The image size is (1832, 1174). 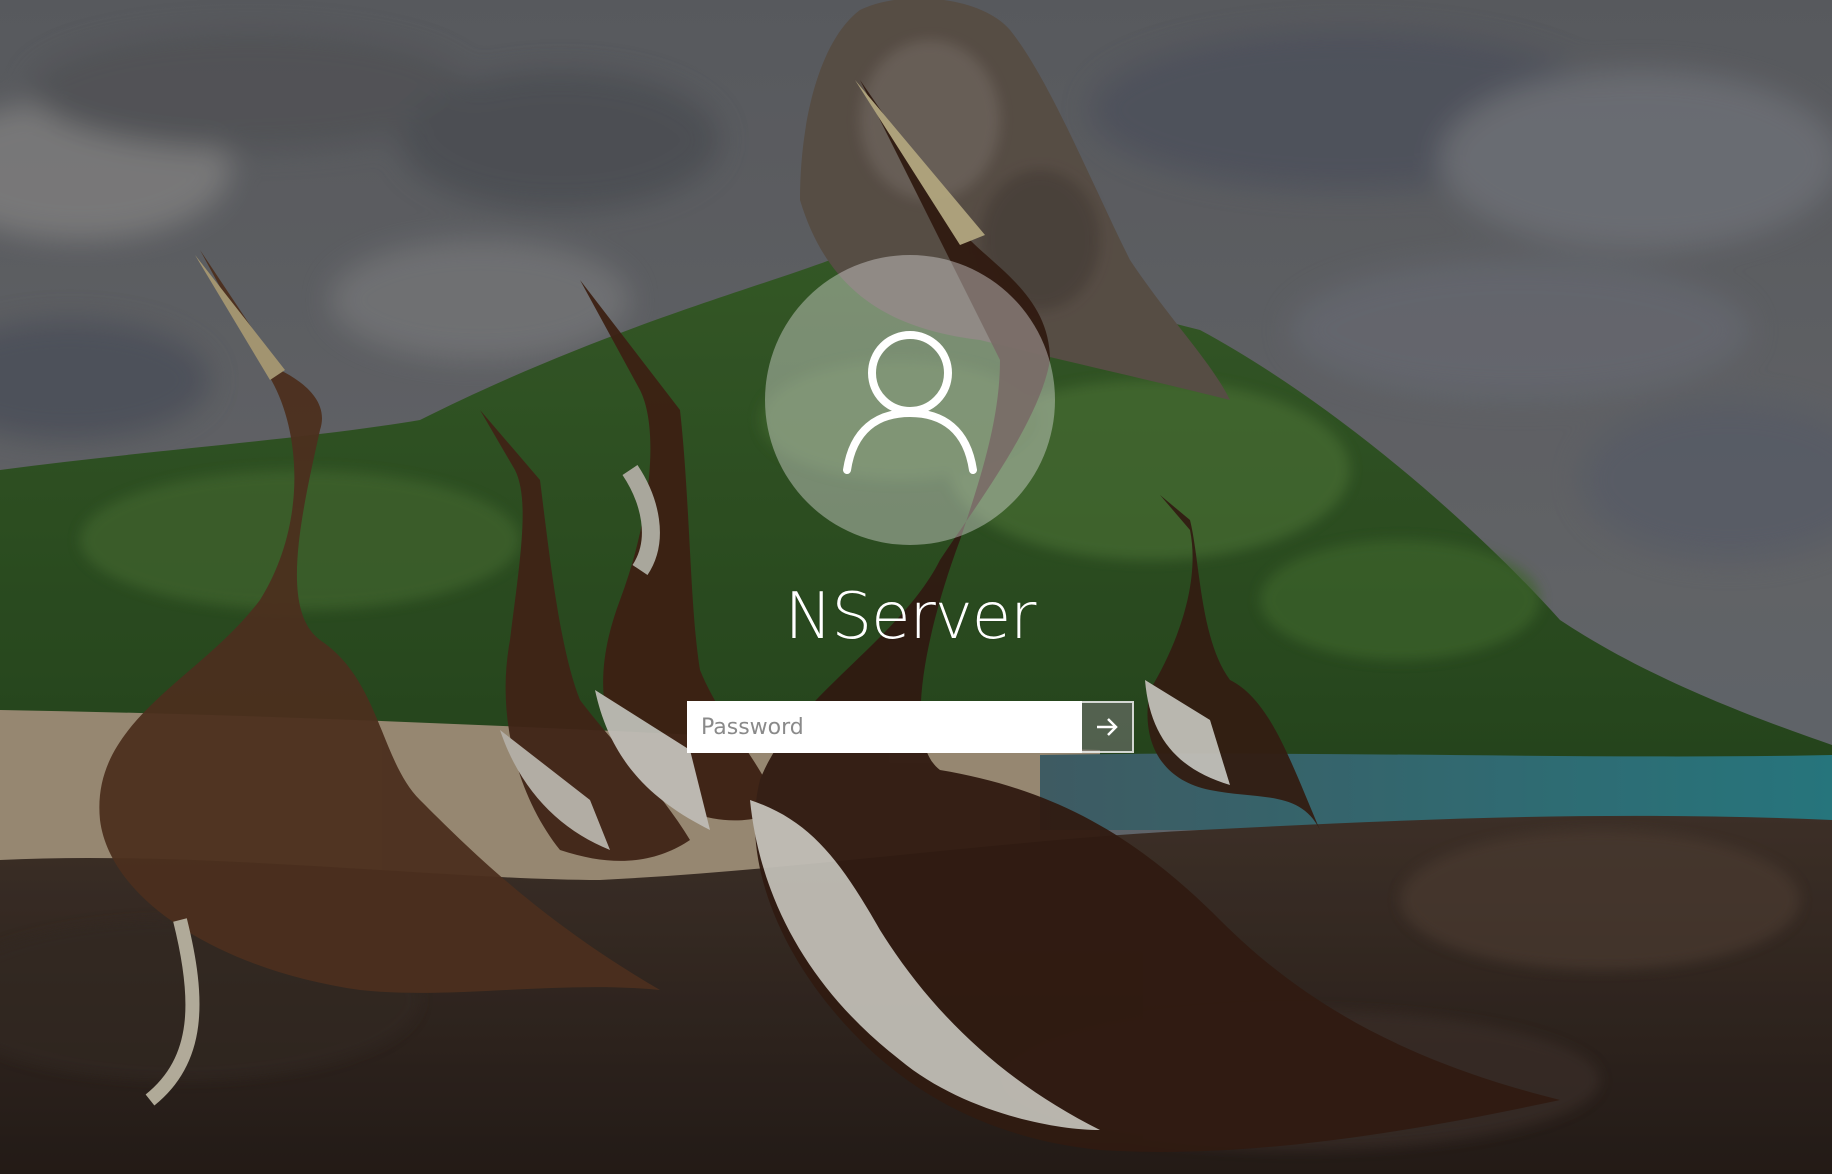 What do you see at coordinates (884, 727) in the screenshot?
I see `password-field` at bounding box center [884, 727].